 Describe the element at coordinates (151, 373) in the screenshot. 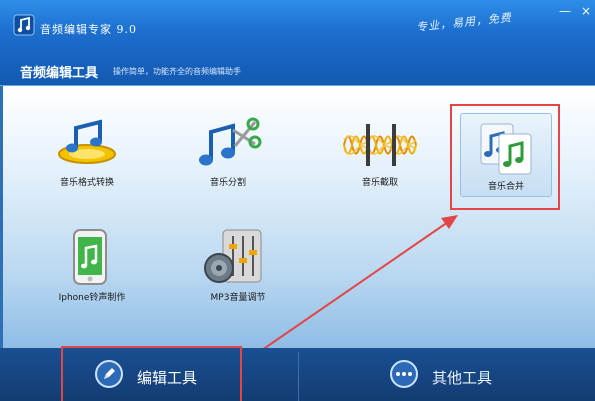

I see `highlight-box-edit-tools` at that location.